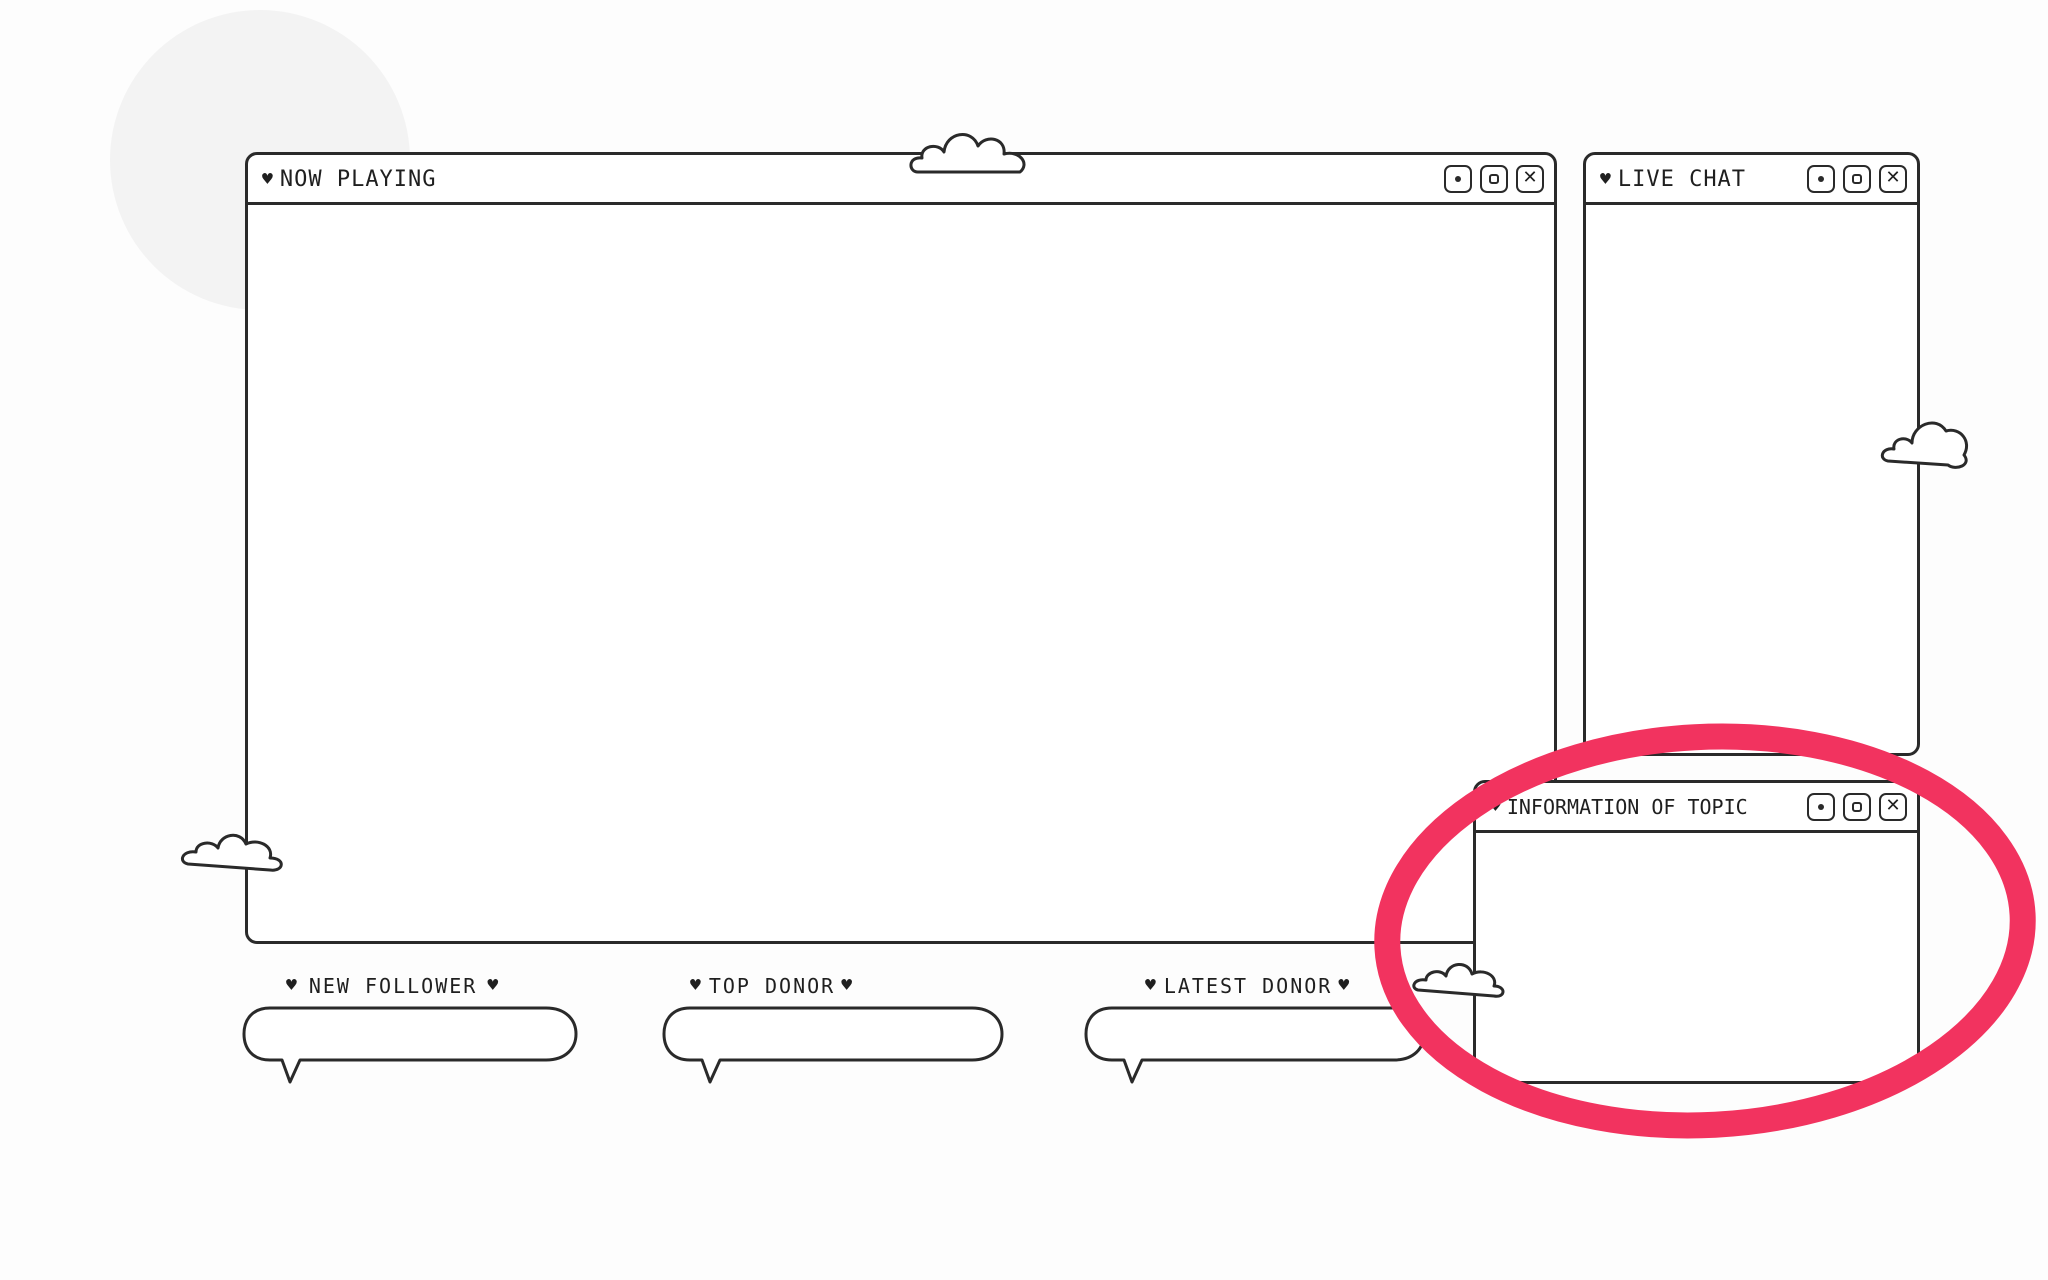 The width and height of the screenshot is (2048, 1280). I want to click on latest-donor-label: ♥ LATEST DONOR ♥, so click(1248, 986).